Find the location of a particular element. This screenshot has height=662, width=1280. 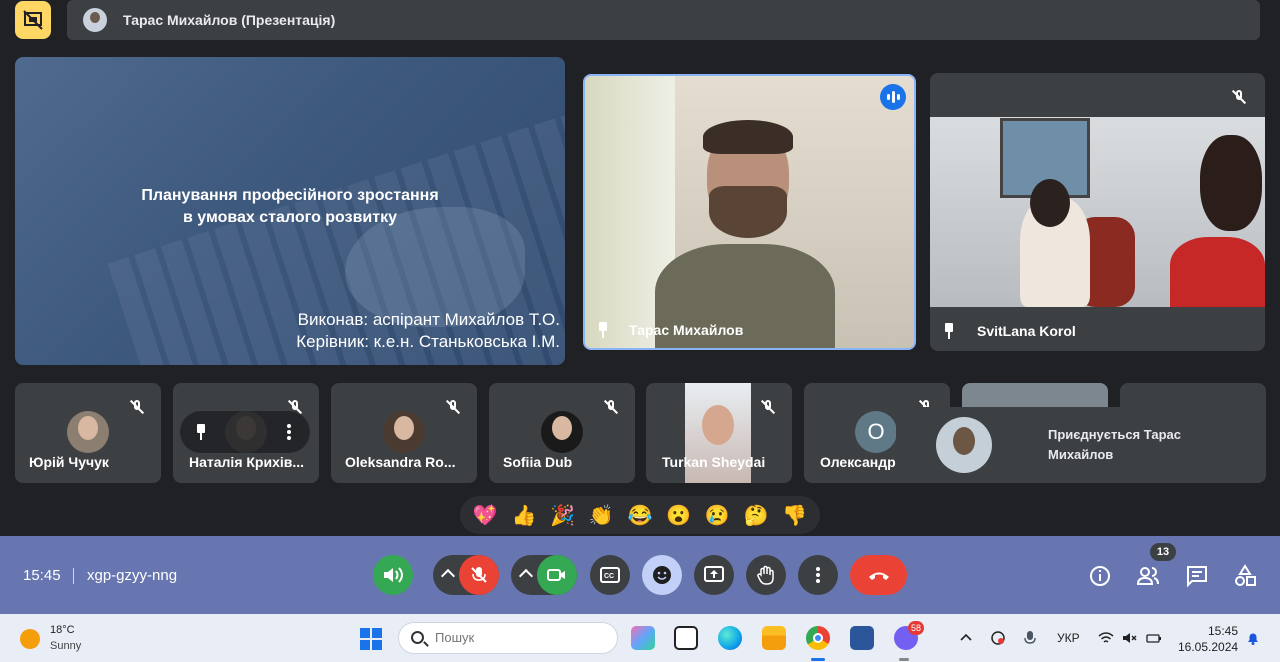

avatar: О is located at coordinates (876, 432).